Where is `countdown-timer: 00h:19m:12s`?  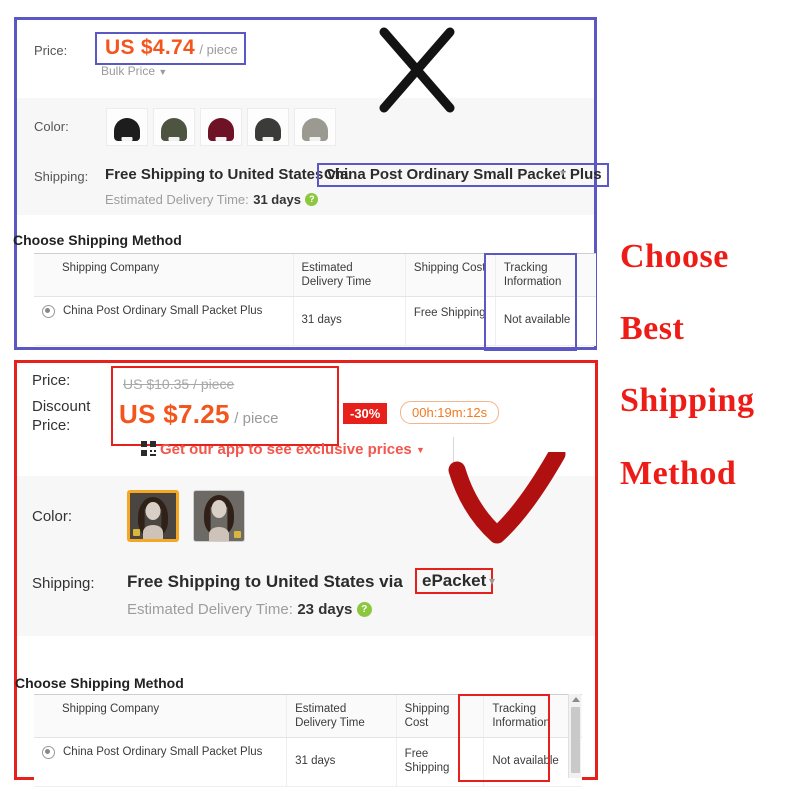 countdown-timer: 00h:19m:12s is located at coordinates (450, 412).